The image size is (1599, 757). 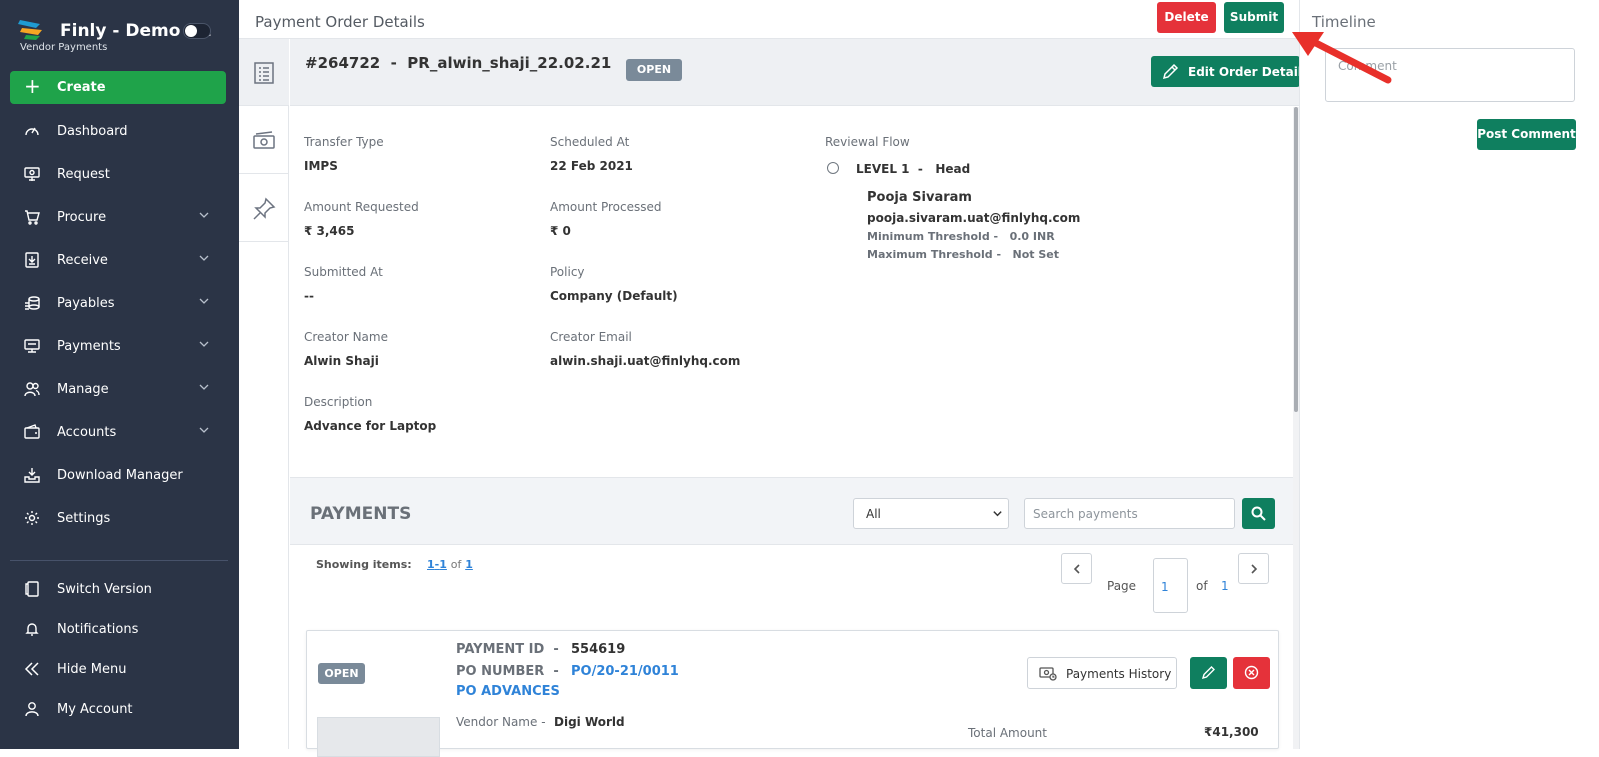 I want to click on edit-order-button: Edit Order Details, so click(x=1230, y=71).